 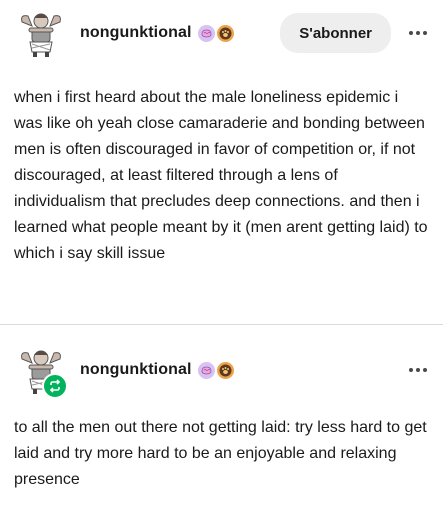 What do you see at coordinates (55, 386) in the screenshot?
I see `reblog-icon` at bounding box center [55, 386].